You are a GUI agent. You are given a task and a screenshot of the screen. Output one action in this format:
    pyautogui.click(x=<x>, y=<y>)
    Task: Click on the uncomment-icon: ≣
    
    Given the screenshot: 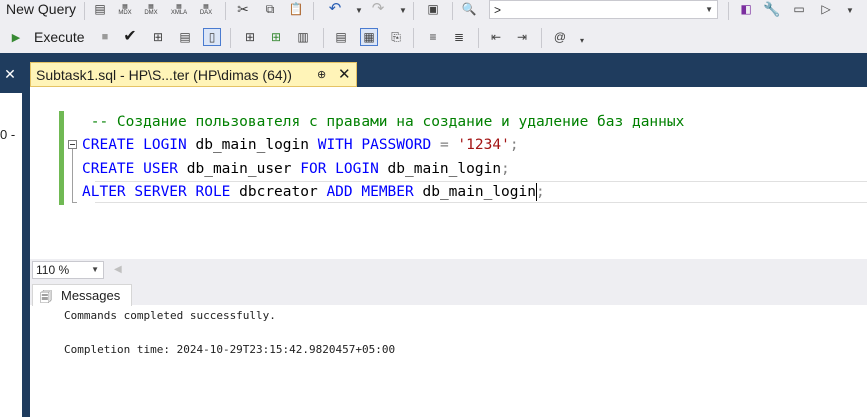 What is the action you would take?
    pyautogui.click(x=459, y=37)
    